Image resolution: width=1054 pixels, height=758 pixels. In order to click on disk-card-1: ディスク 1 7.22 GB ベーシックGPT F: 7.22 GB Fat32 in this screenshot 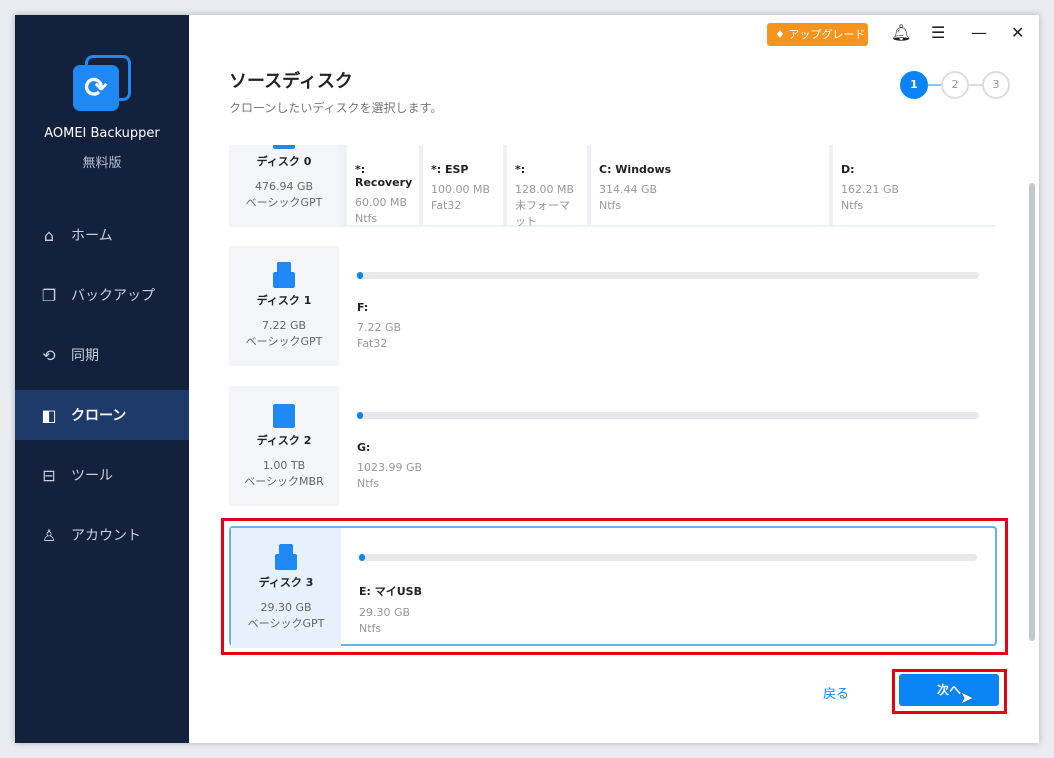, I will do `click(613, 306)`.